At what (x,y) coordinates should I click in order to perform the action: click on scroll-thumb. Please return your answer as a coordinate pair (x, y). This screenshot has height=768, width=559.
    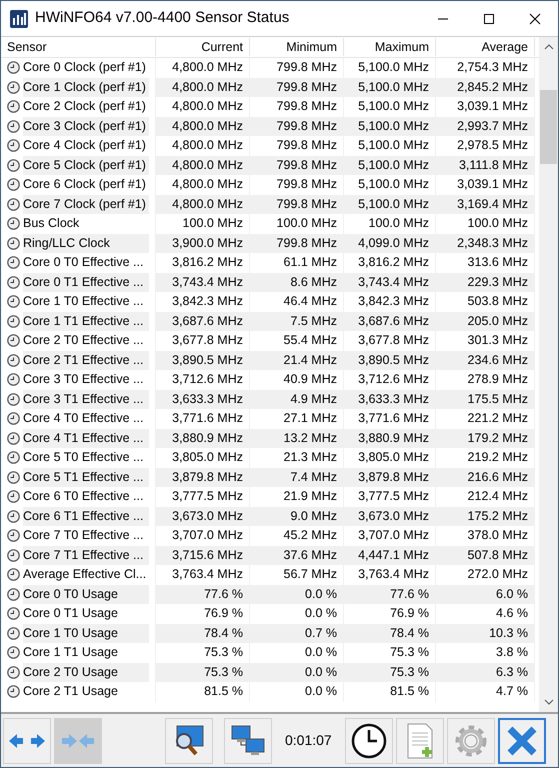
    Looking at the image, I should click on (548, 127).